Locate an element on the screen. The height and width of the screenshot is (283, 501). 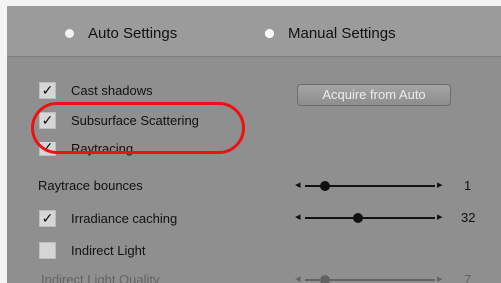
cast-shadows-checkbox: ✓ is located at coordinates (47, 90).